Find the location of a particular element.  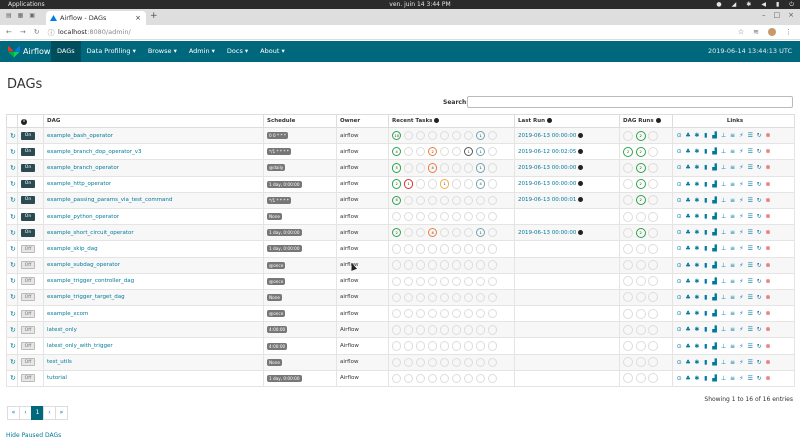

browser-menu-icon: ⋮ is located at coordinates (788, 32).